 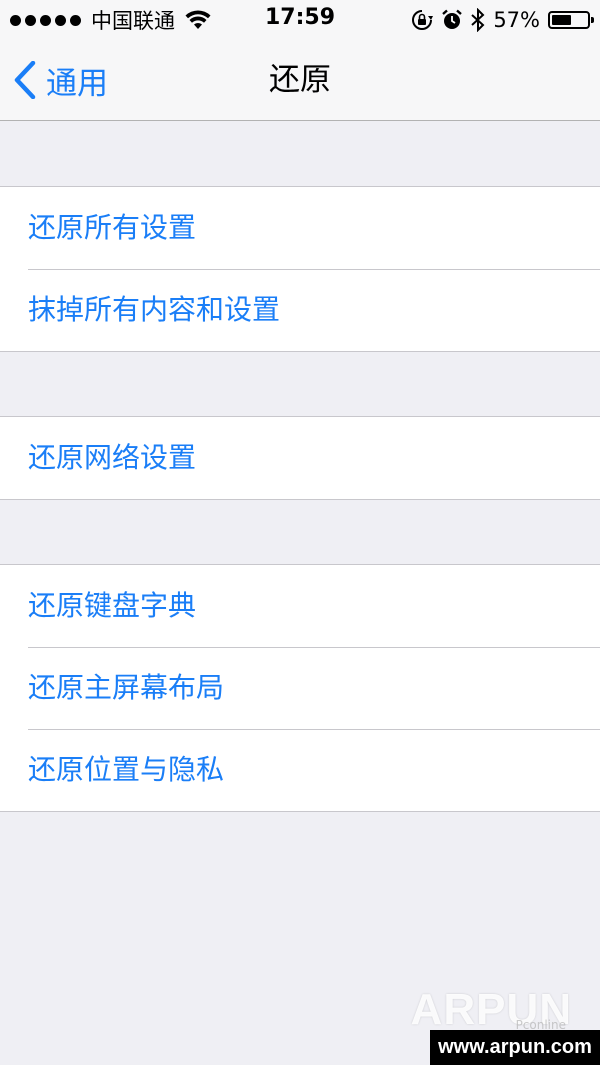 I want to click on navigation-bar: 通用 还原, so click(x=300, y=80).